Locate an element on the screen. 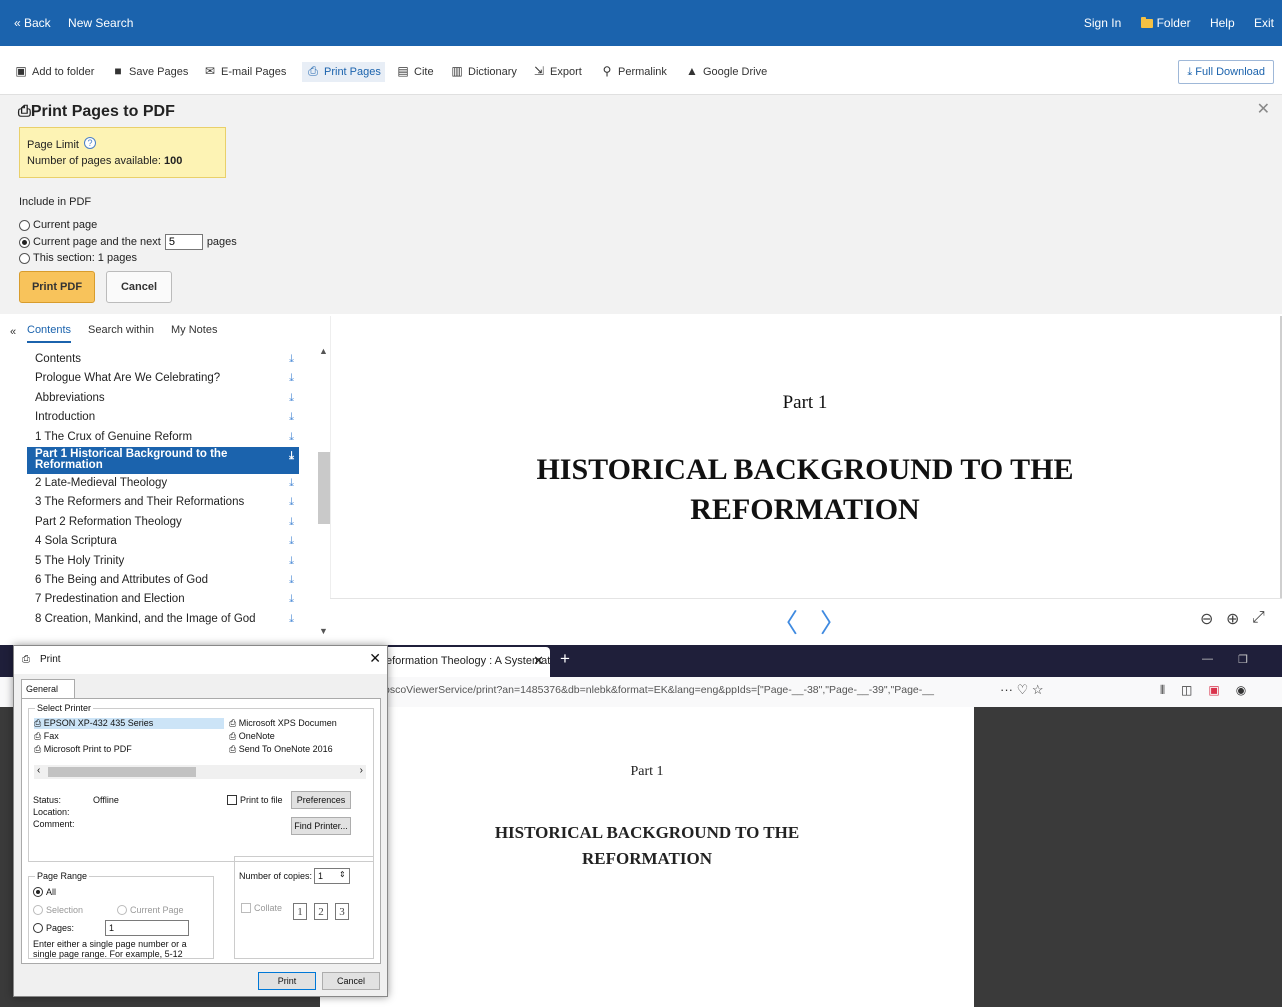 The width and height of the screenshot is (1282, 1007). folder-link: Folder is located at coordinates (1165, 23).